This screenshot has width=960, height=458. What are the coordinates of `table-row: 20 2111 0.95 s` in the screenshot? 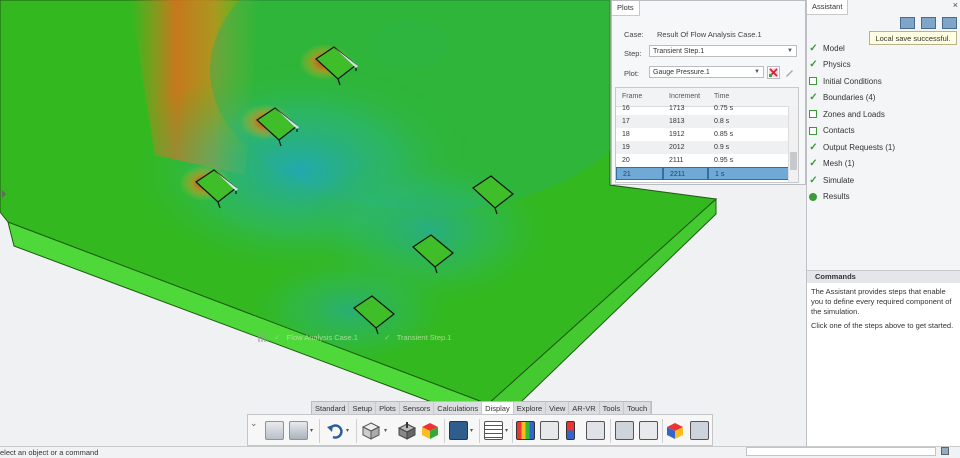 It's located at (707, 160).